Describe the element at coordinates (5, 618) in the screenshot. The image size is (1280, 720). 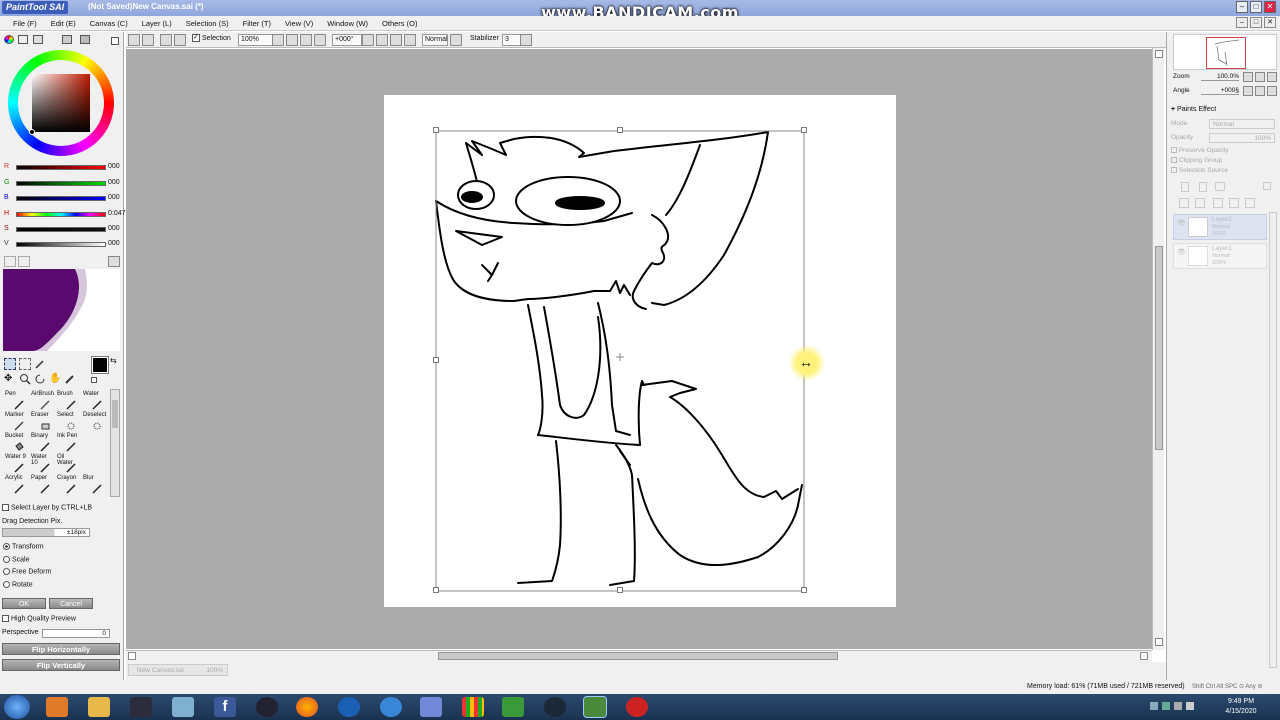
I see `high-quality-checkbox` at that location.